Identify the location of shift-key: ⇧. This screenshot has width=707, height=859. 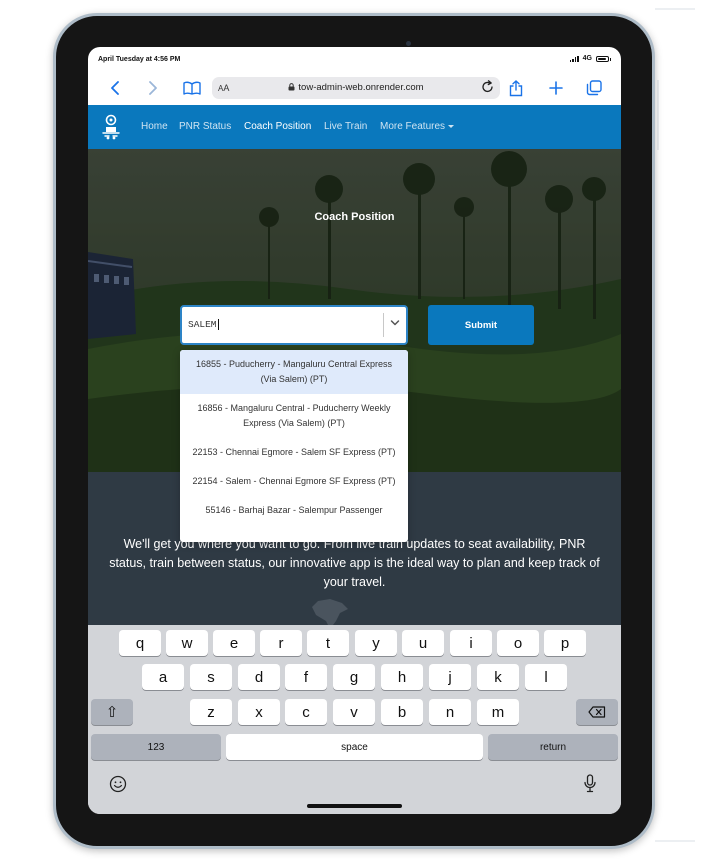
(112, 712).